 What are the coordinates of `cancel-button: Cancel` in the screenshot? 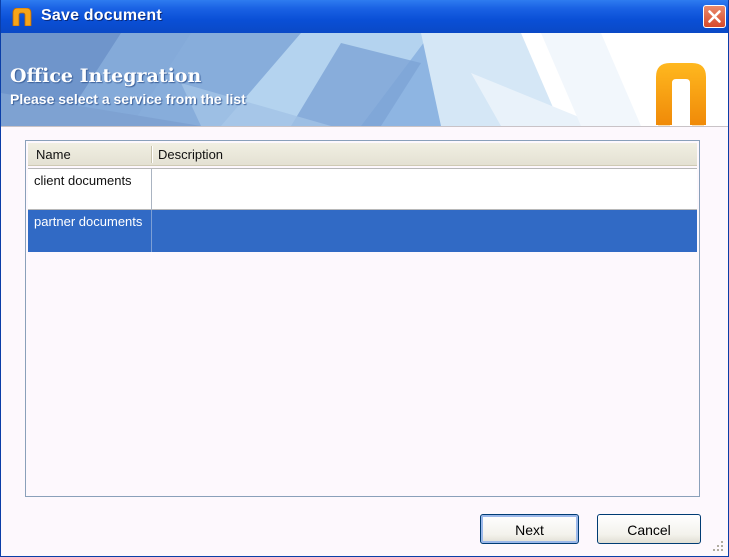 It's located at (649, 529).